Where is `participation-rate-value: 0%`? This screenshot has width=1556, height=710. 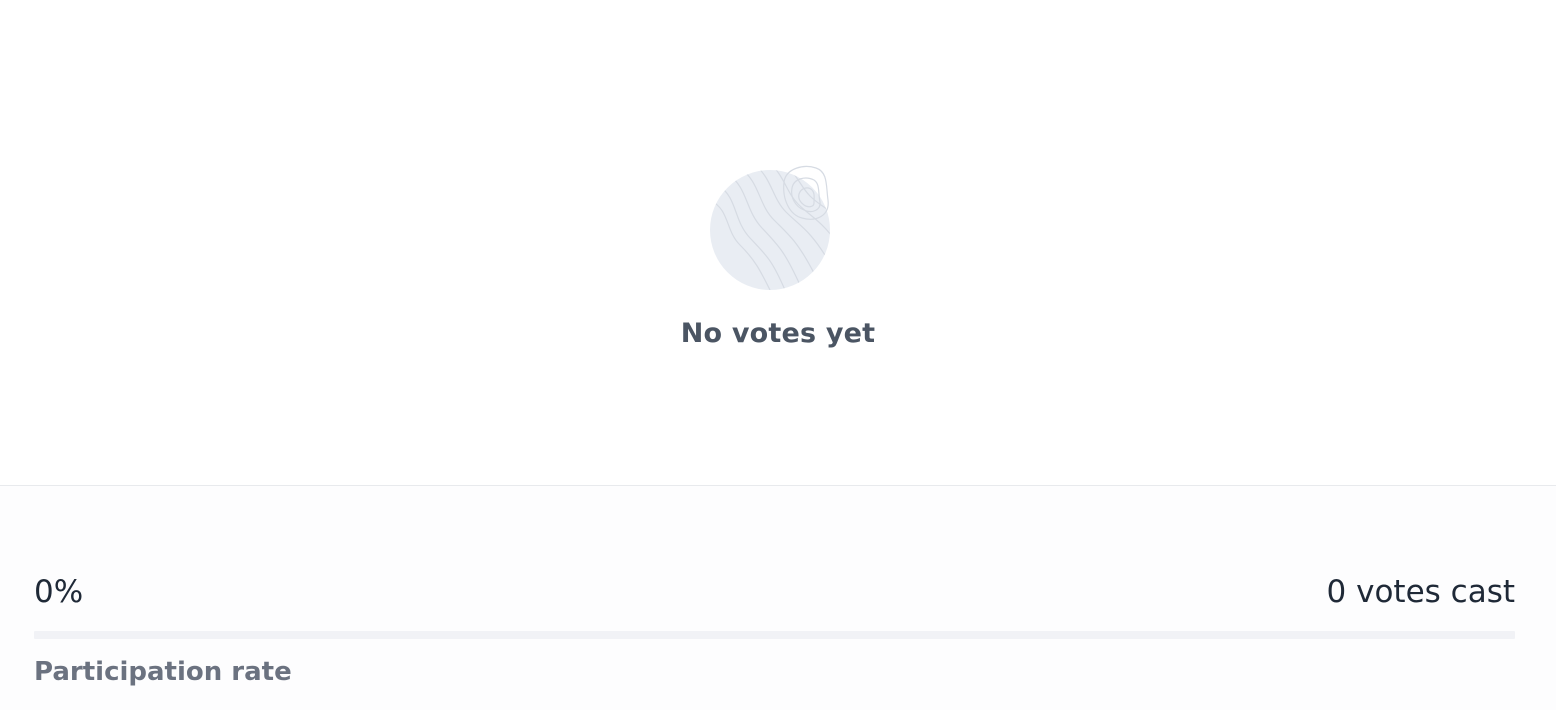
participation-rate-value: 0% is located at coordinates (59, 592).